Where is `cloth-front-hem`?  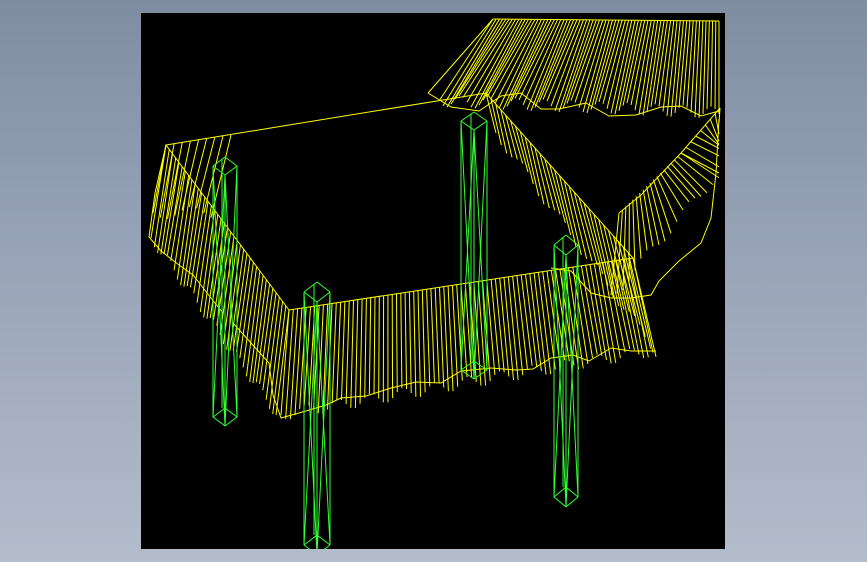 cloth-front-hem is located at coordinates (444, 370).